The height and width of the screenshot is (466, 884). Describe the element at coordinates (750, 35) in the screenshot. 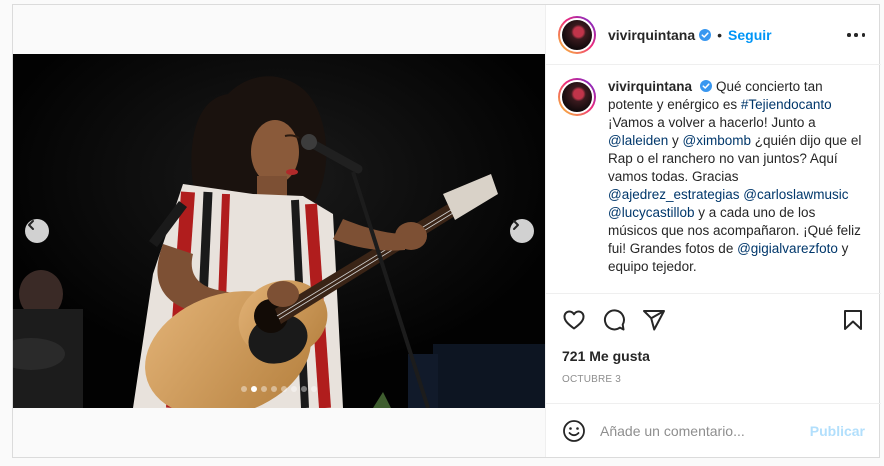

I see `follow-button: Seguir` at that location.